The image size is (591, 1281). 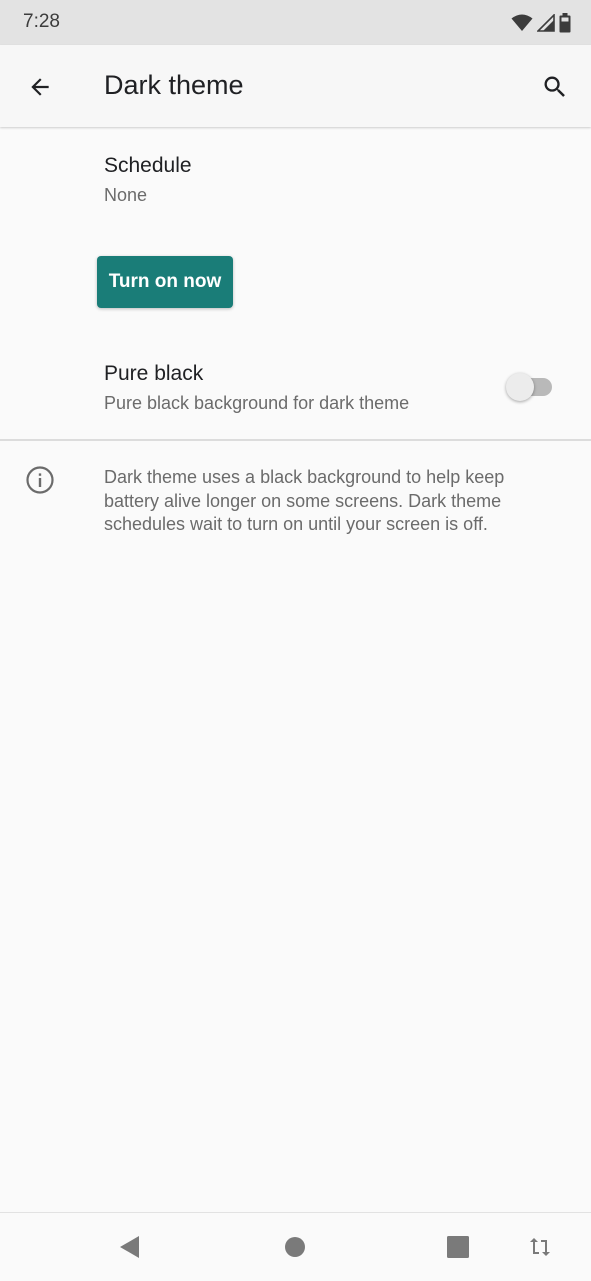 I want to click on rotate-icon, so click(x=540, y=1247).